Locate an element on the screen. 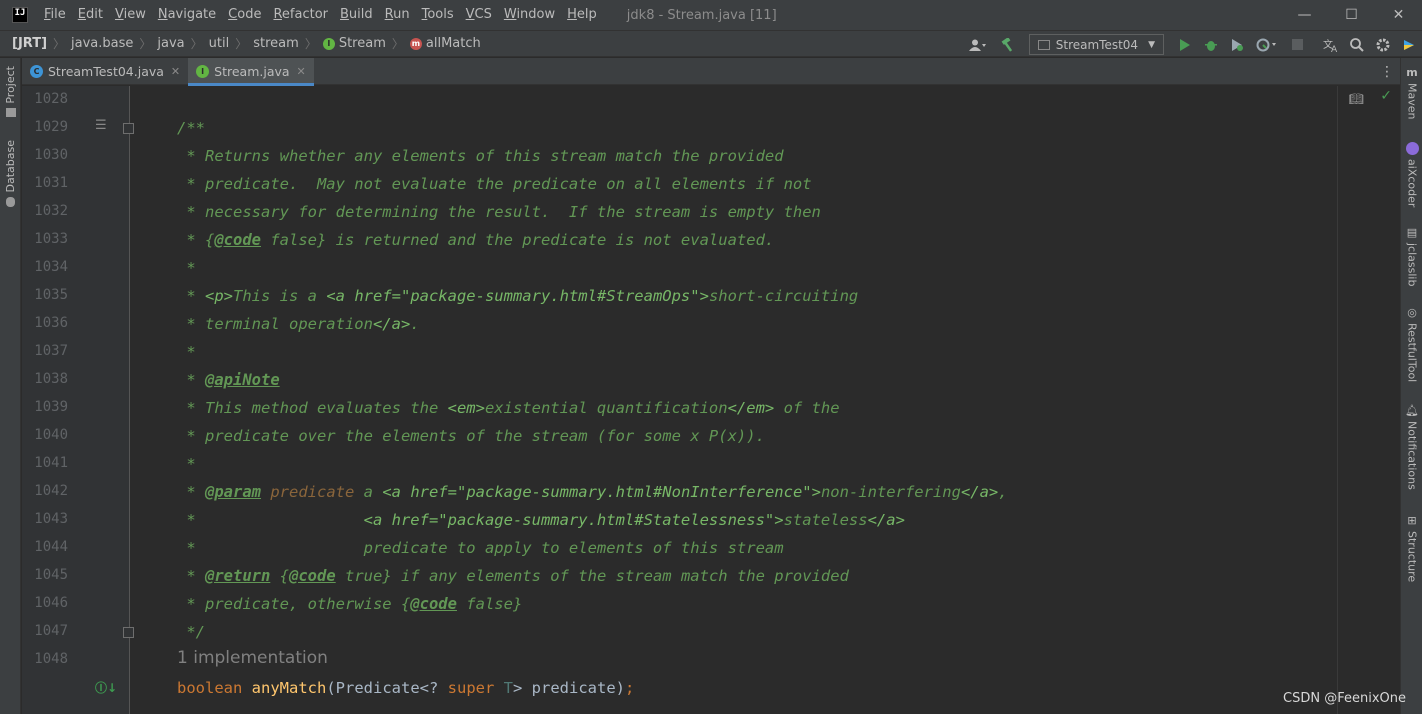 Image resolution: width=1422 pixels, height=714 pixels. code-token: ; is located at coordinates (630, 688).